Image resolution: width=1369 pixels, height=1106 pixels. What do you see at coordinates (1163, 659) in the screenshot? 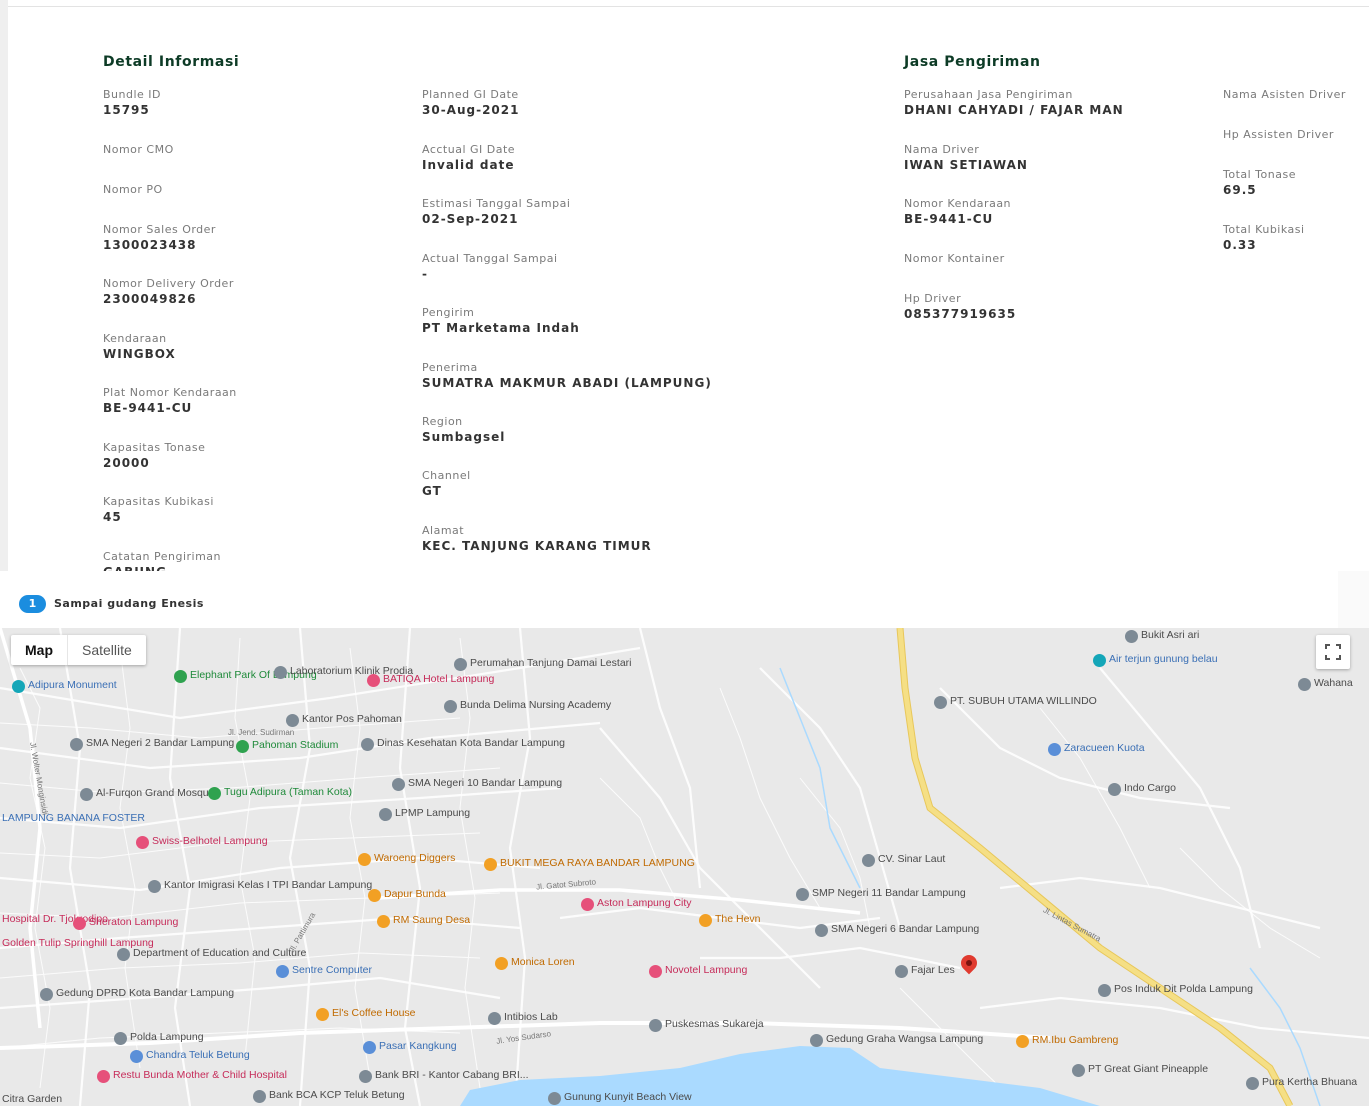
I see `place-label: Air terjun gunung belau` at bounding box center [1163, 659].